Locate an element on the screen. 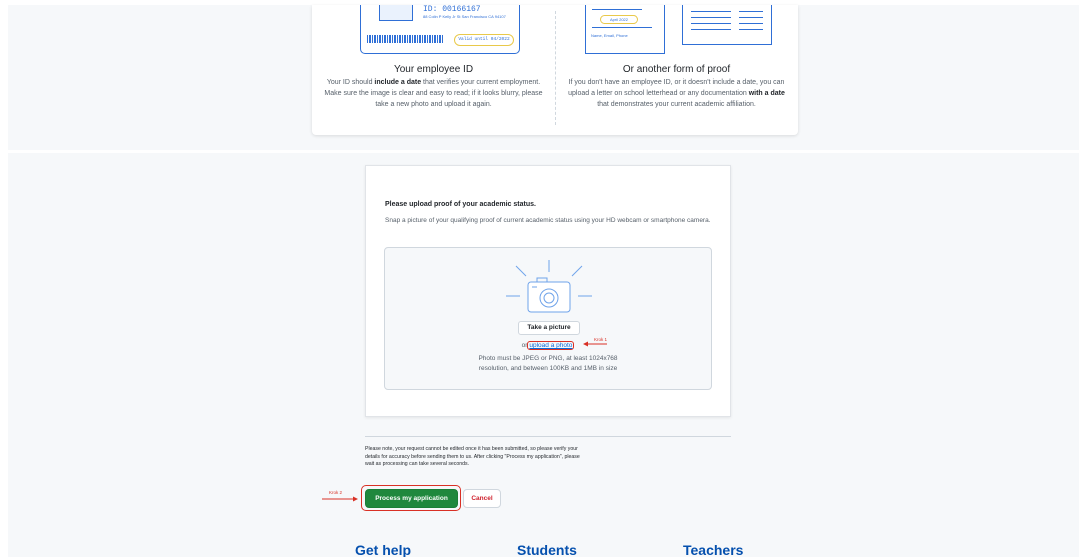 This screenshot has height=557, width=1079. barcode-icon is located at coordinates (405, 39).